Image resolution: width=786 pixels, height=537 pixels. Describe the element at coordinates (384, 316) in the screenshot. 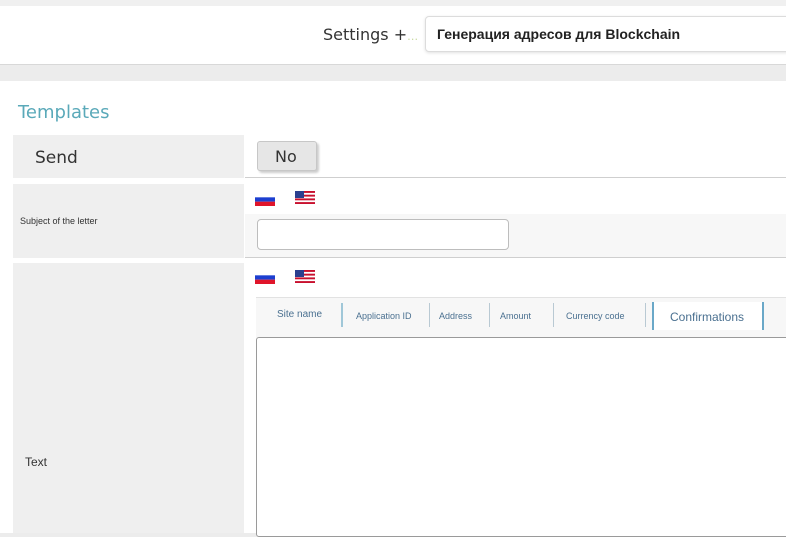

I see `tag-application-id: Application ID` at that location.